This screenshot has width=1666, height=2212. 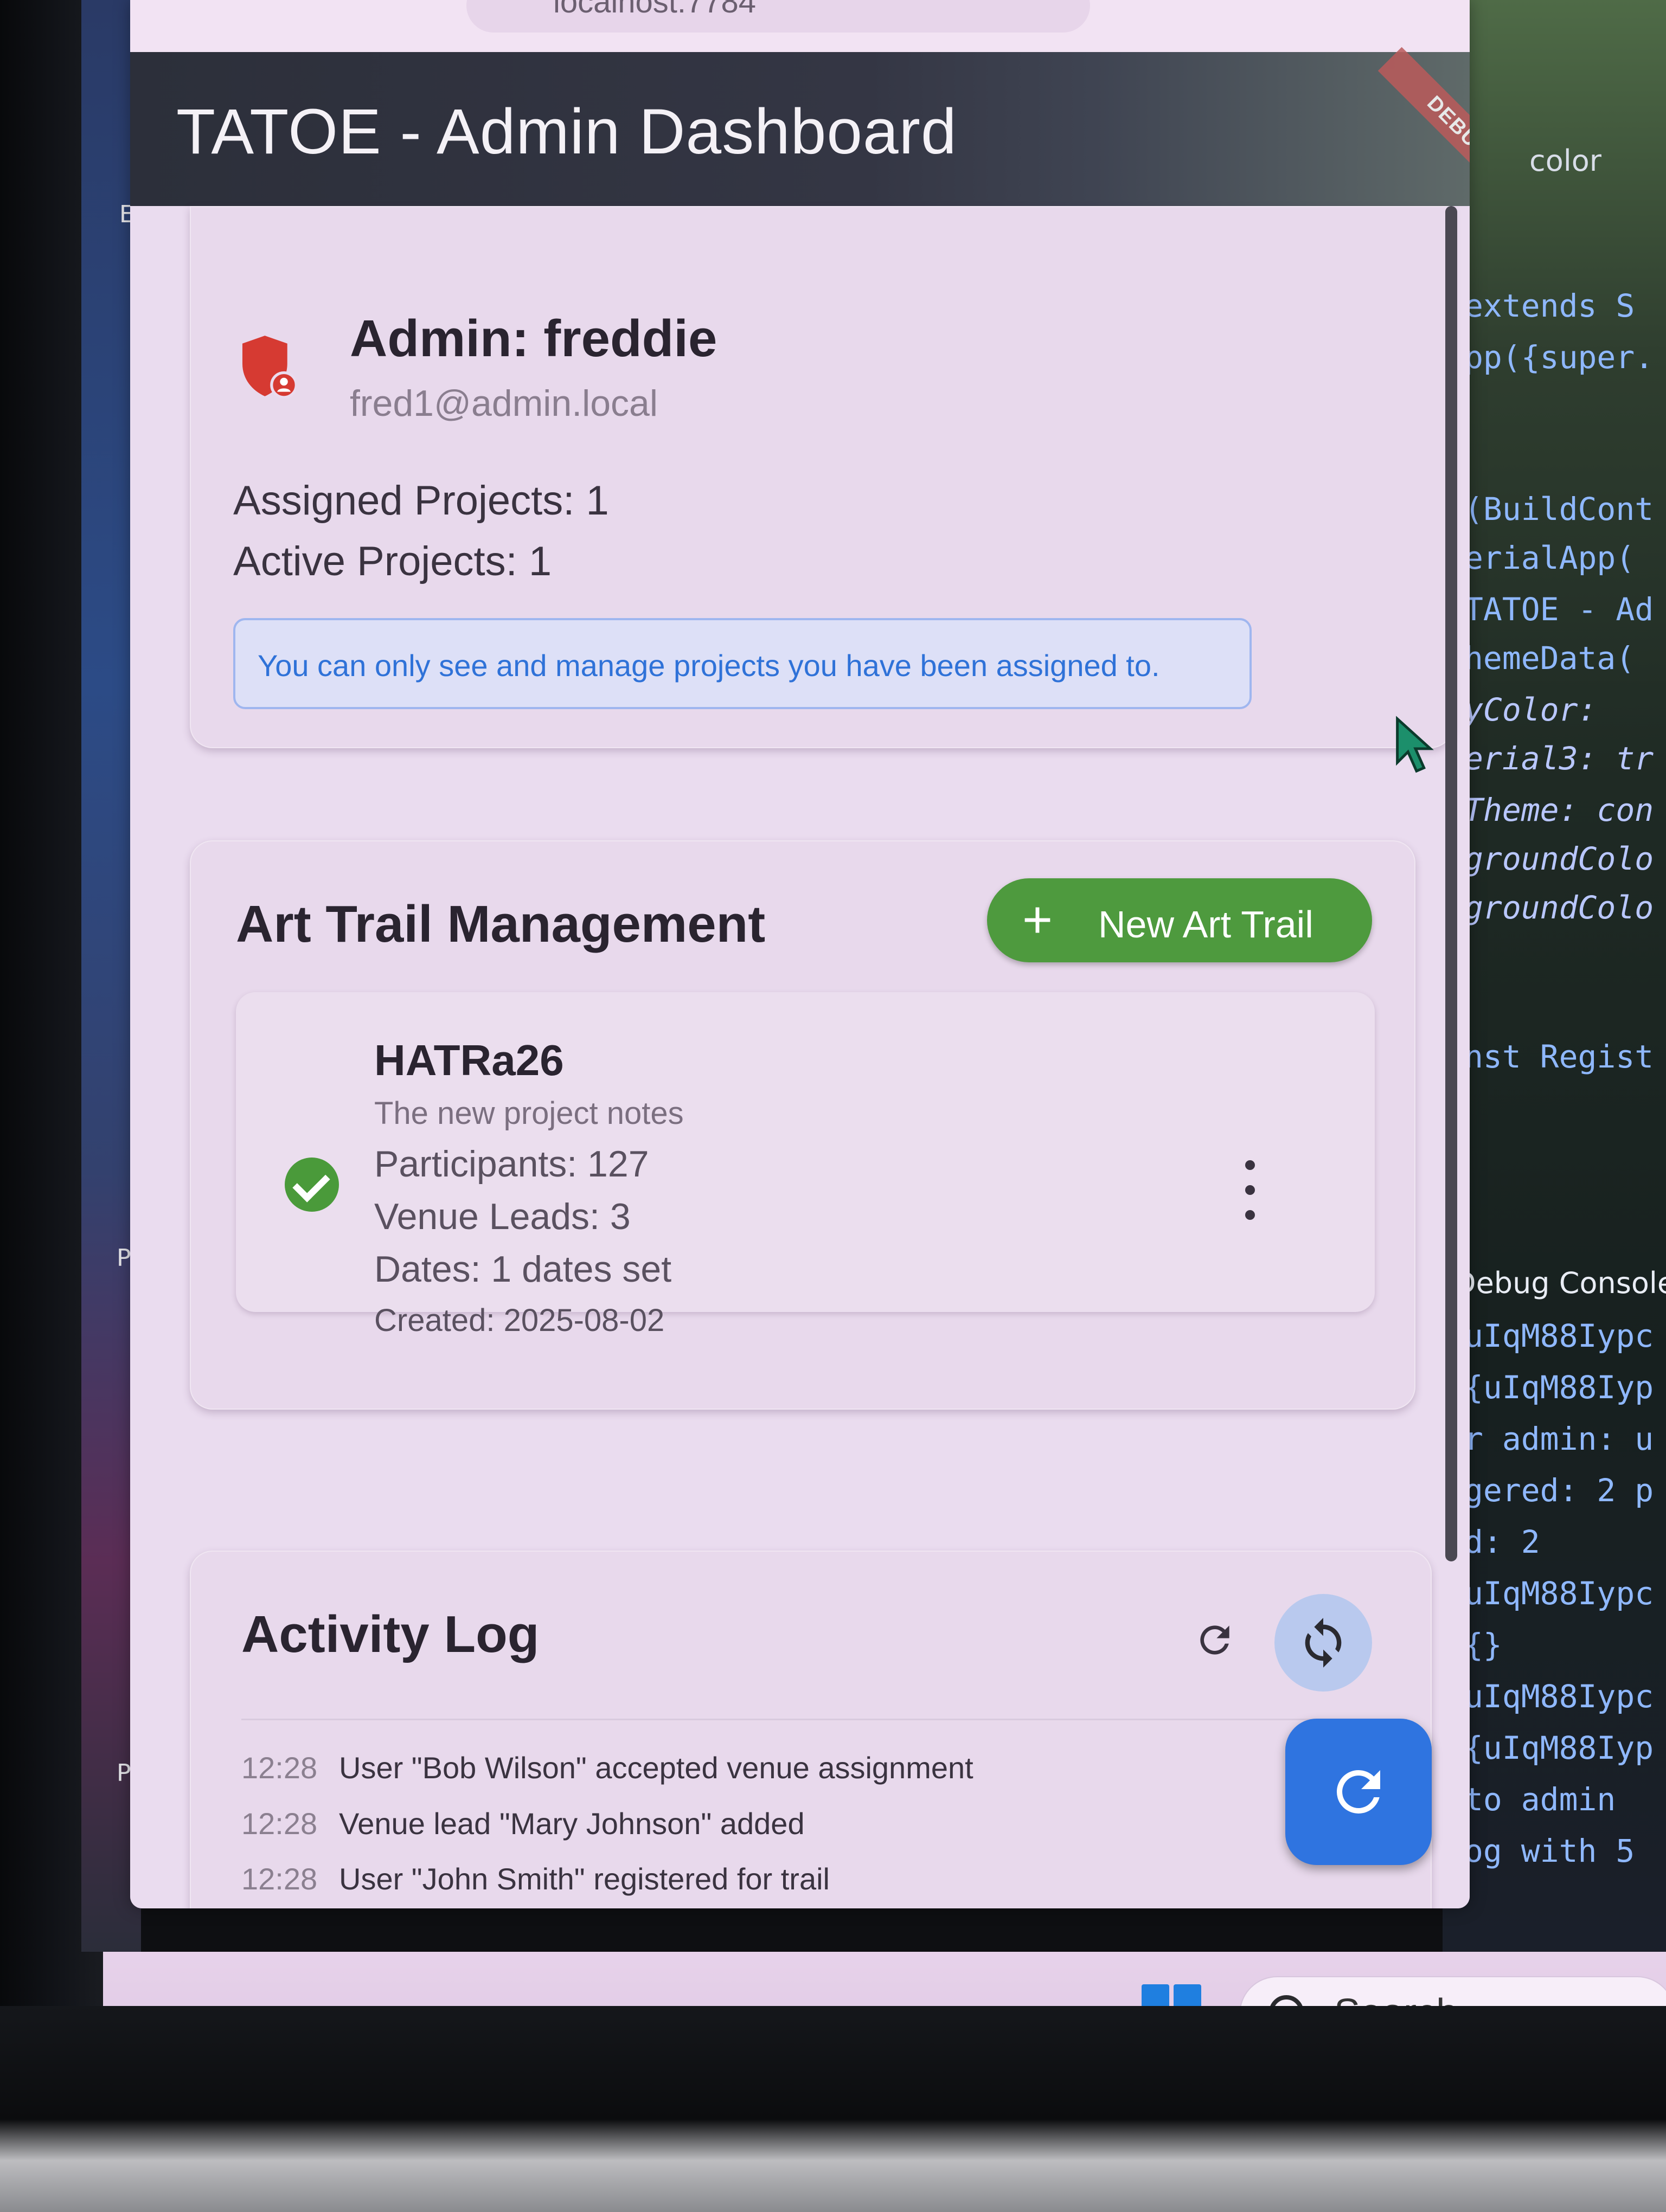 I want to click on trail-venue-leads: Venue Leads: 3, so click(x=502, y=1216).